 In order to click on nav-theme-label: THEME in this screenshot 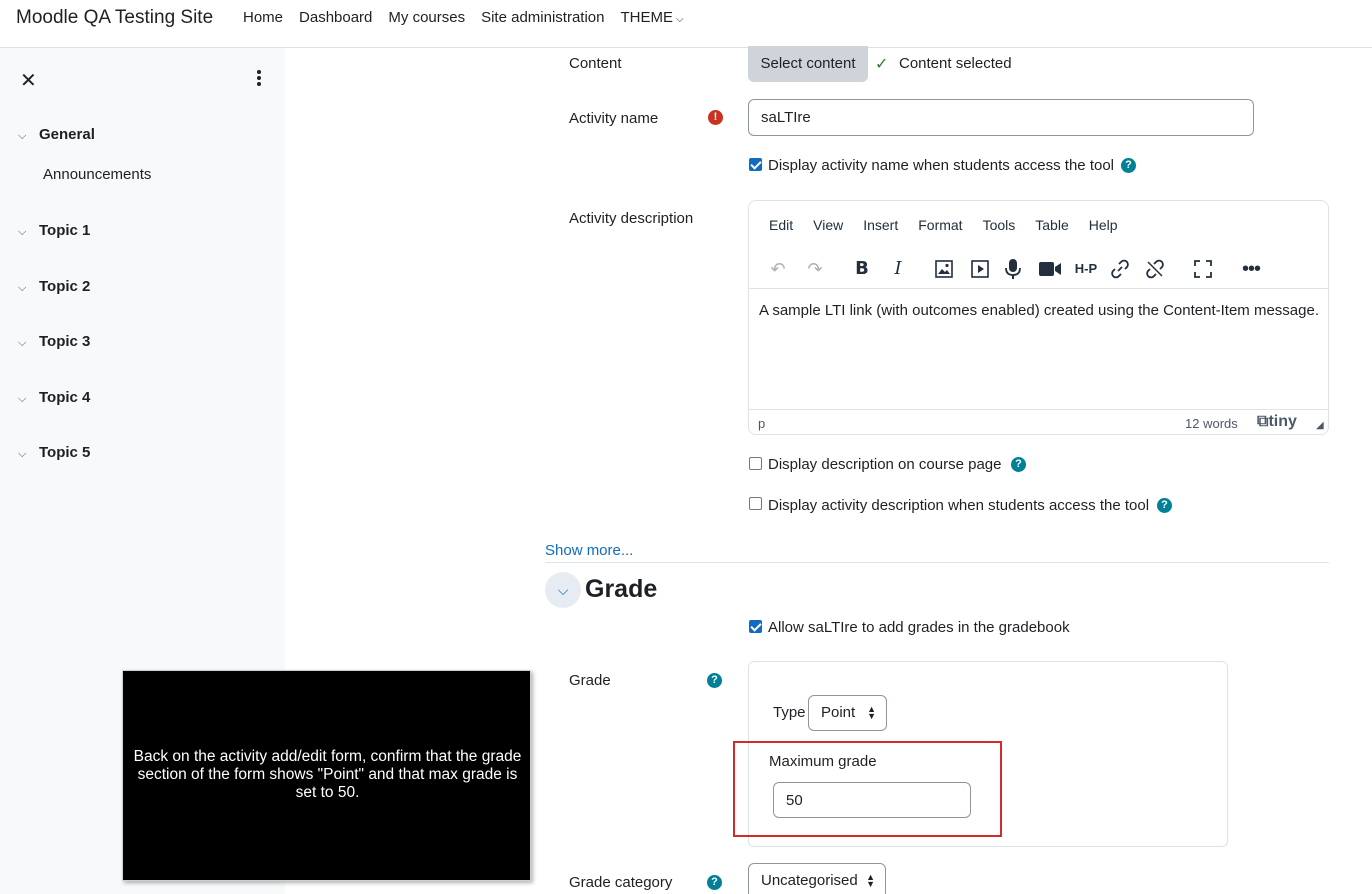, I will do `click(647, 17)`.